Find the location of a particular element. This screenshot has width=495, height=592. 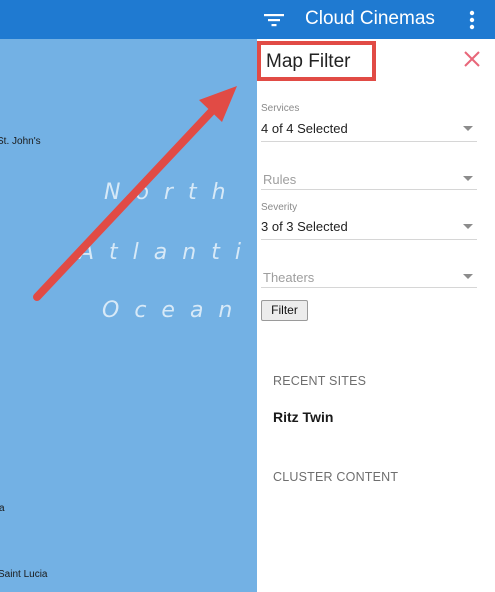

filter-button: Filter is located at coordinates (284, 310).